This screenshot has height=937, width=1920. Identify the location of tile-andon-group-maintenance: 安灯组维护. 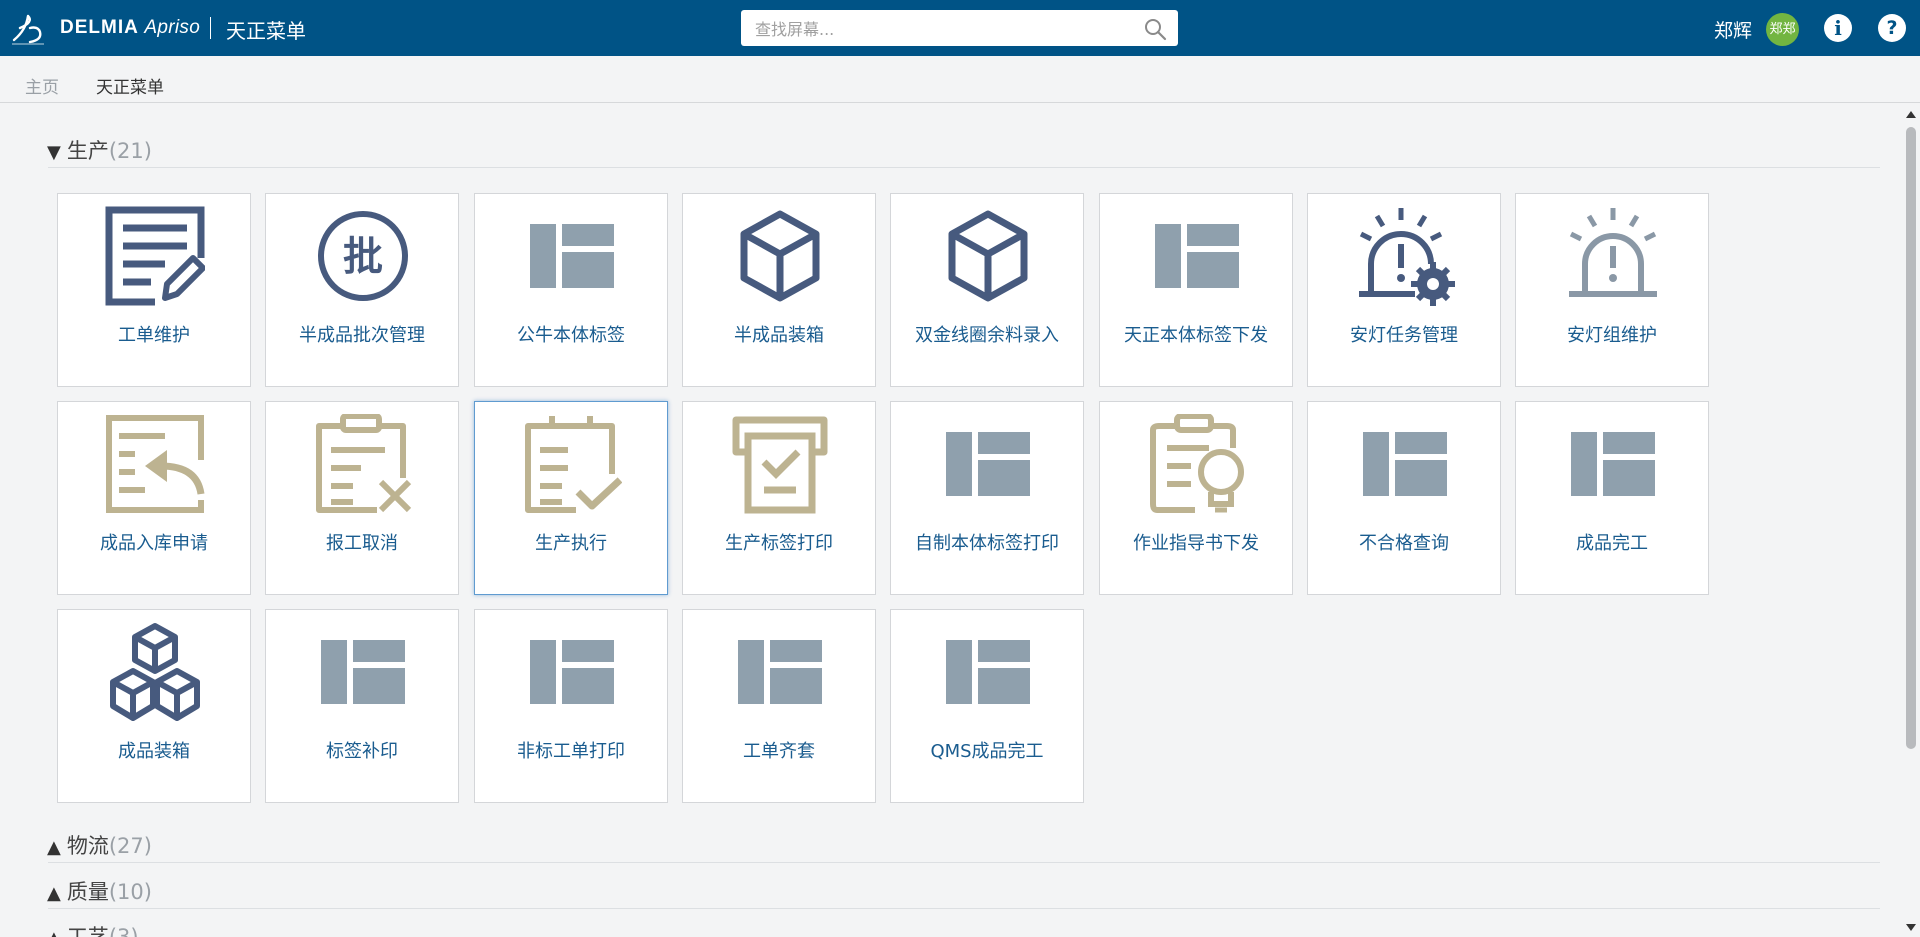
(1612, 290).